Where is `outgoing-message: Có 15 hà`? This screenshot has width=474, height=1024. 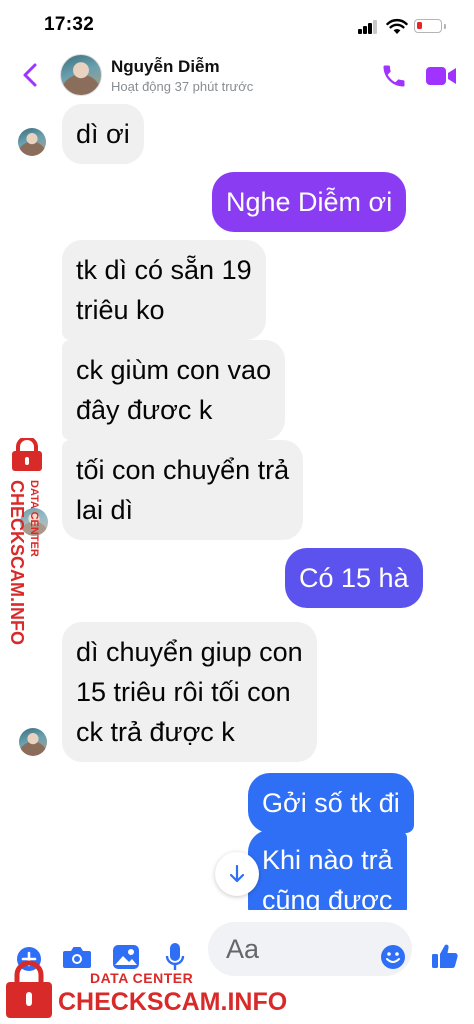 outgoing-message: Có 15 hà is located at coordinates (354, 578).